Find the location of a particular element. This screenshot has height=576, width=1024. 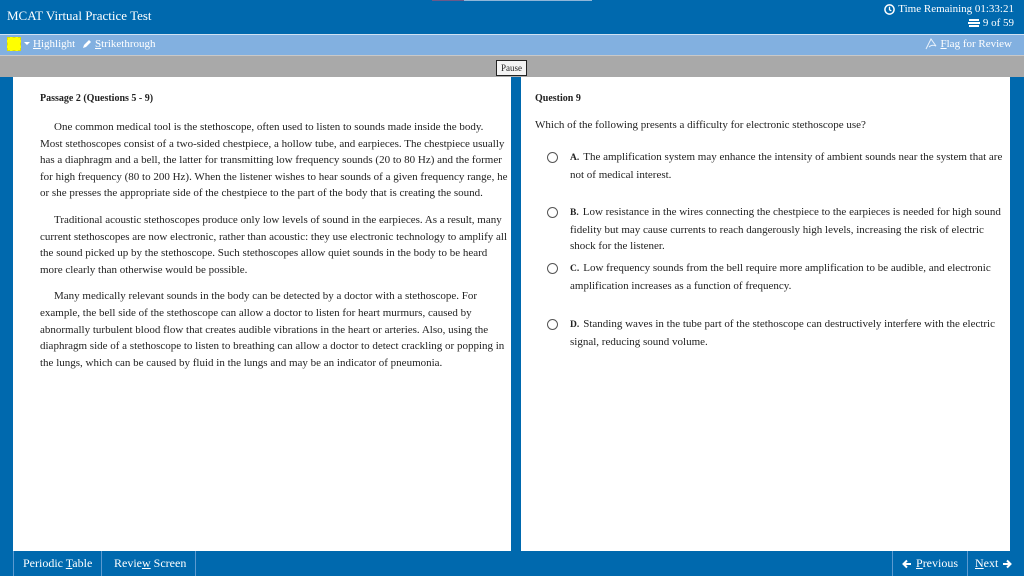

pencil-icon is located at coordinates (87, 44).